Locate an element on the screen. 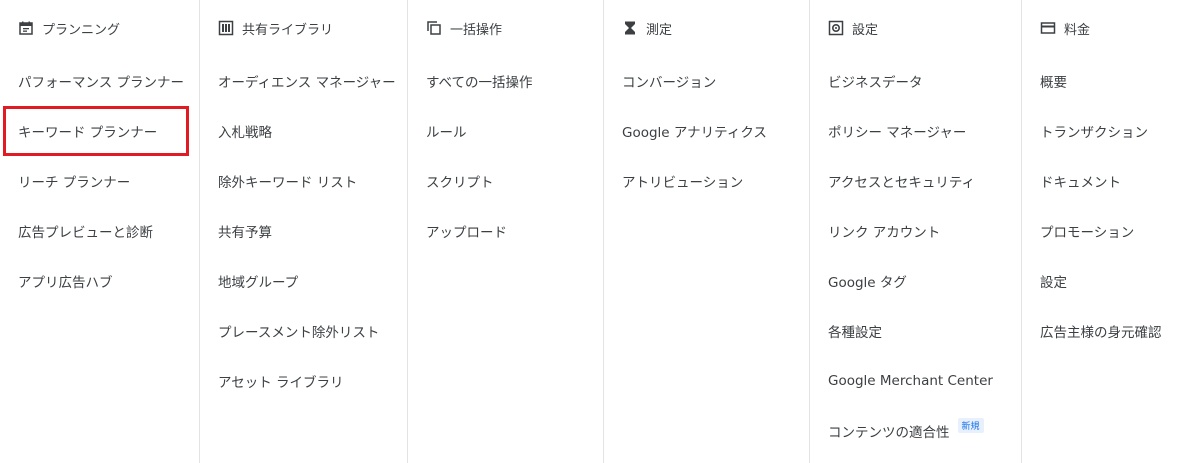 Image resolution: width=1200 pixels, height=463 pixels. column-header-shared-library: 共有ライブラリ is located at coordinates (303, 28).